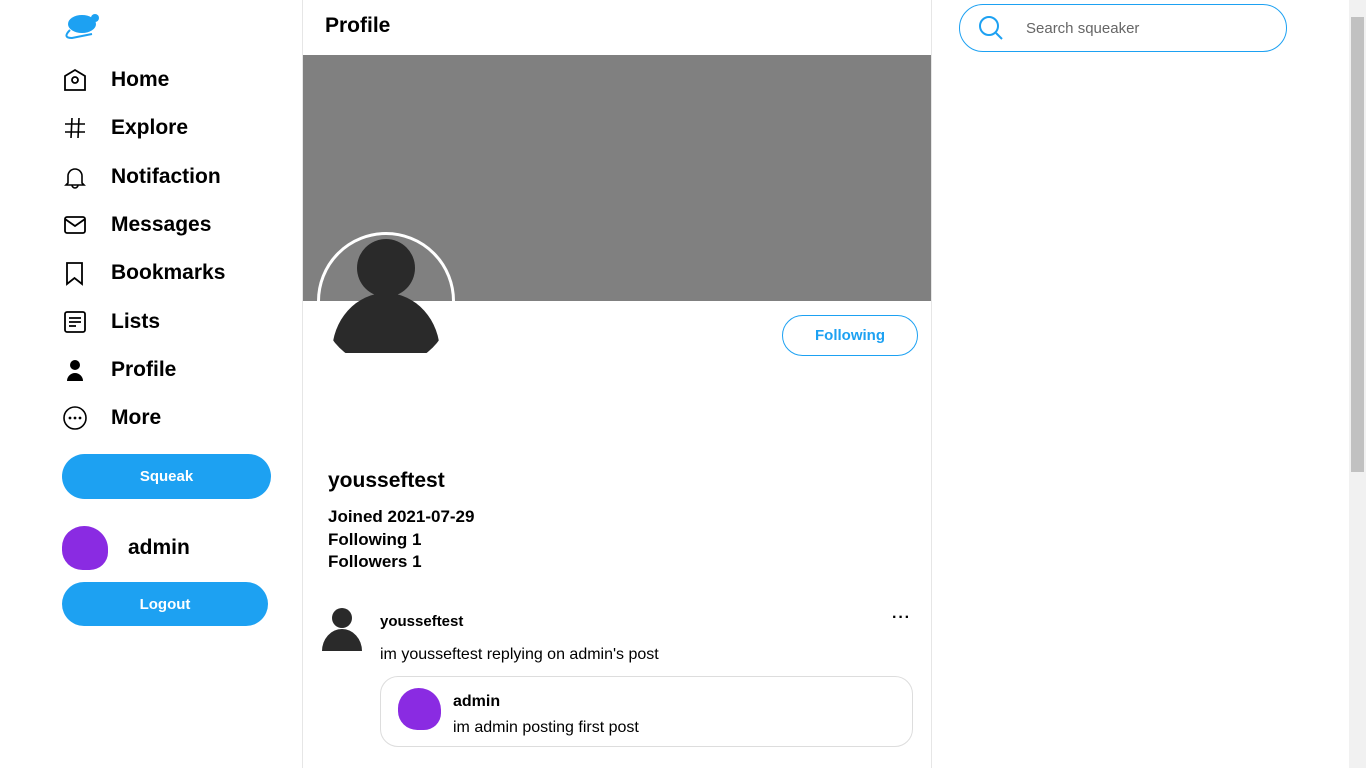 The height and width of the screenshot is (768, 1366). What do you see at coordinates (477, 701) in the screenshot?
I see `quote-author: admin` at bounding box center [477, 701].